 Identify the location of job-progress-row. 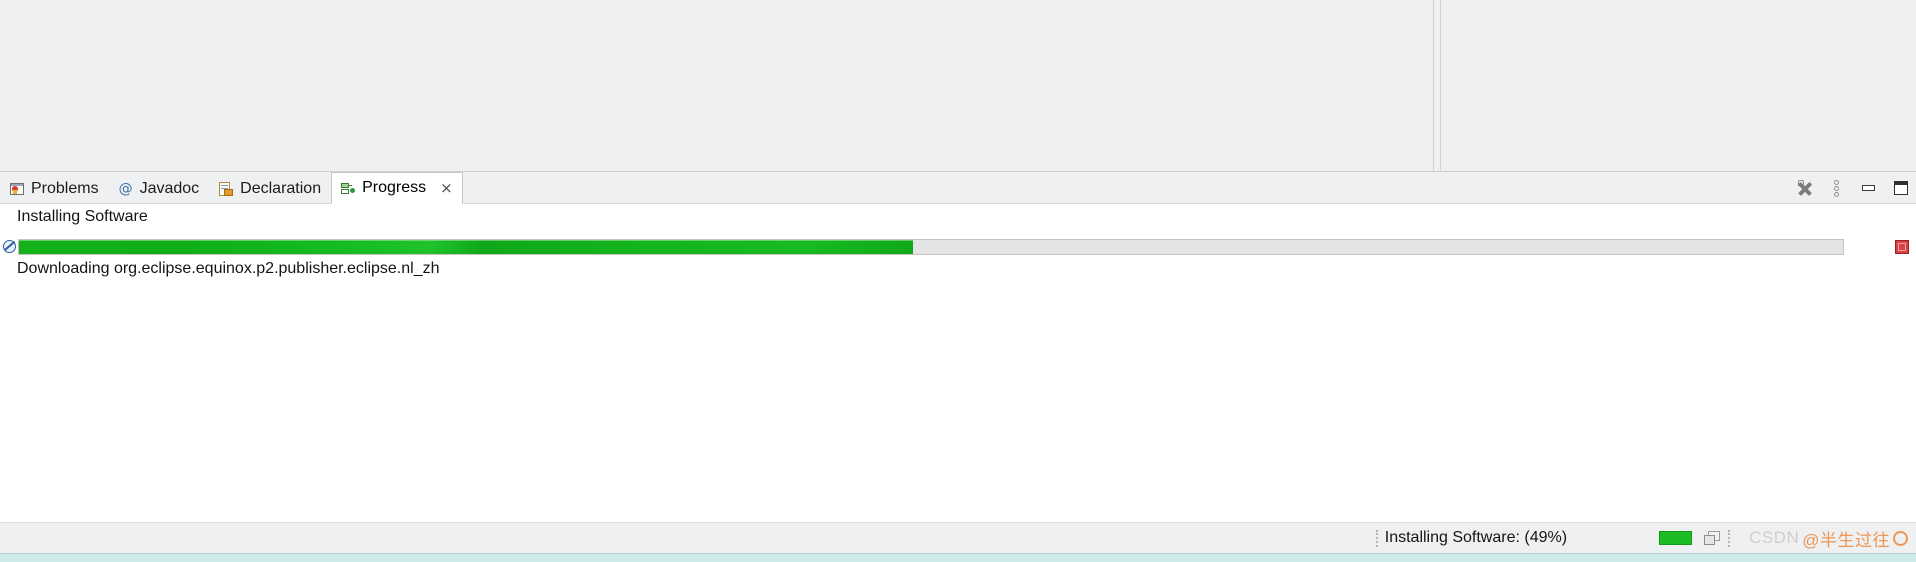
(958, 248).